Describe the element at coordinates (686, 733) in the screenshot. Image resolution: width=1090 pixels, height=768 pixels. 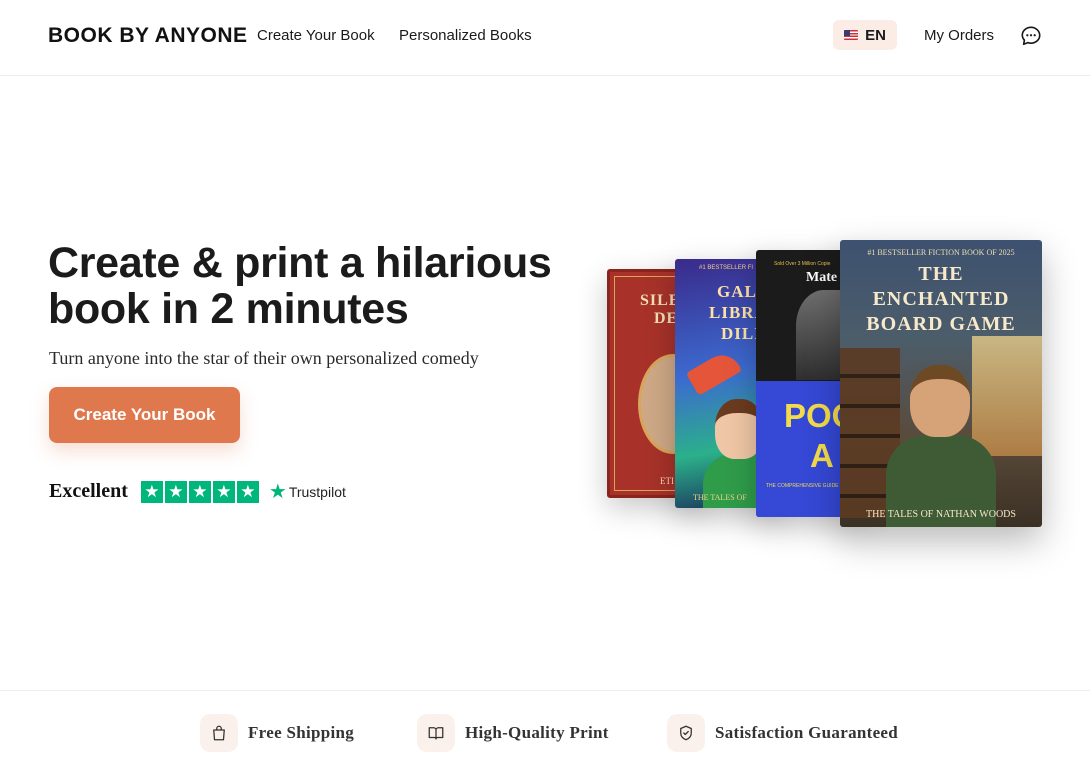
I see `shield-check-icon` at that location.